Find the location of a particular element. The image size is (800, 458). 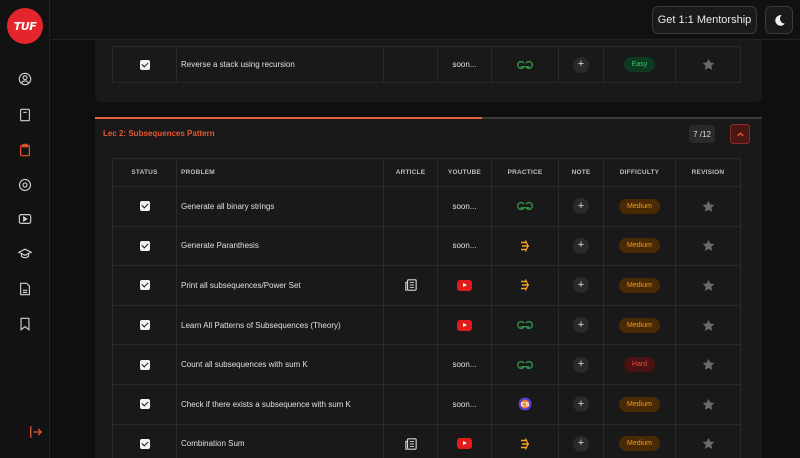

problem-cell: Reverse a stack using recursion is located at coordinates (280, 64).